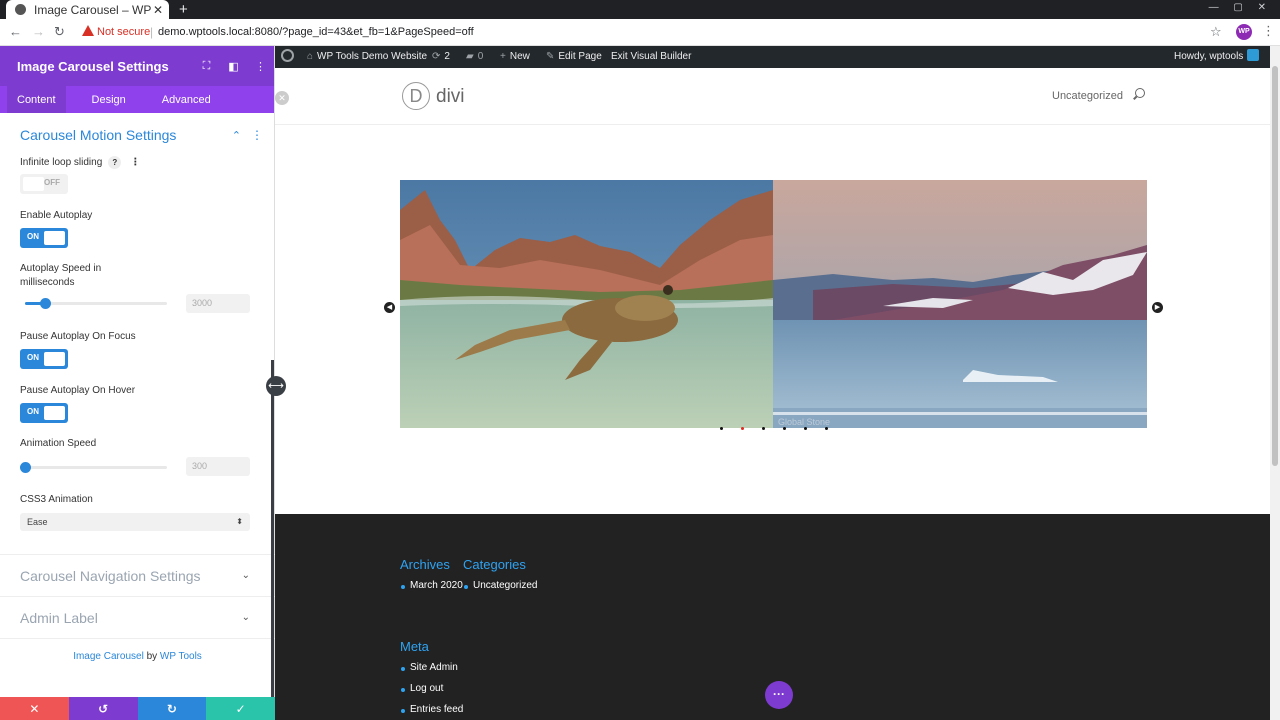 The image size is (1280, 720). I want to click on group-options-icon: ⋮, so click(257, 135).